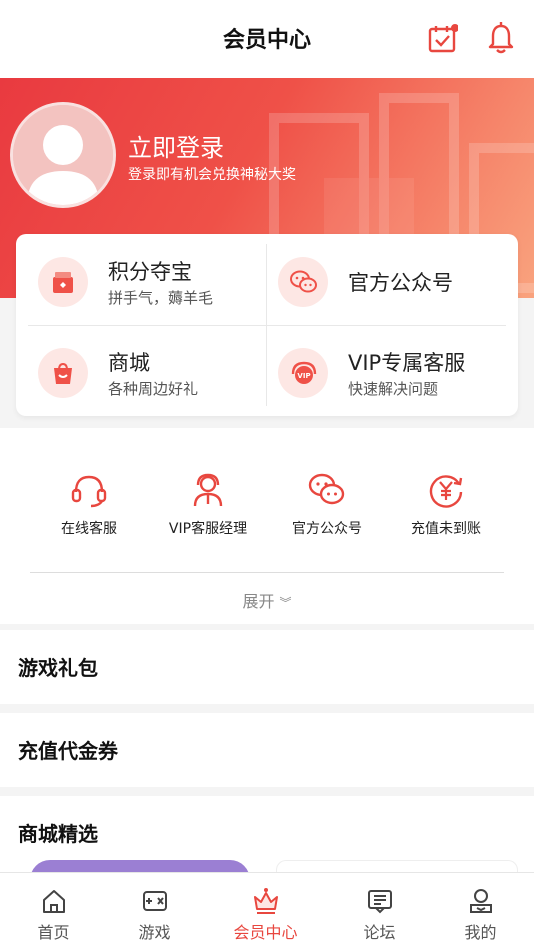 The width and height of the screenshot is (534, 950). I want to click on tab-profile: 我的, so click(480, 915).